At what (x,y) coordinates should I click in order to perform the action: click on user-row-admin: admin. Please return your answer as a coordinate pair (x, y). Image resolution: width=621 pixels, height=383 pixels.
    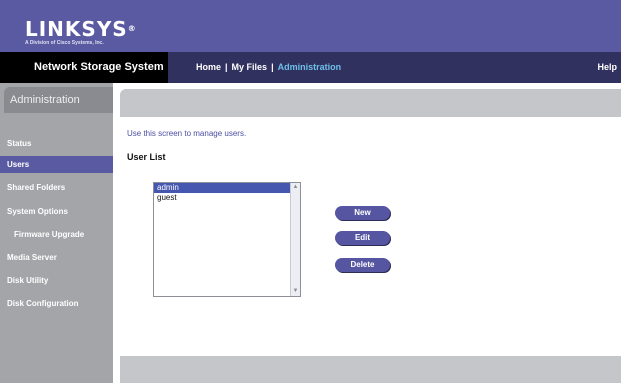
    Looking at the image, I should click on (222, 188).